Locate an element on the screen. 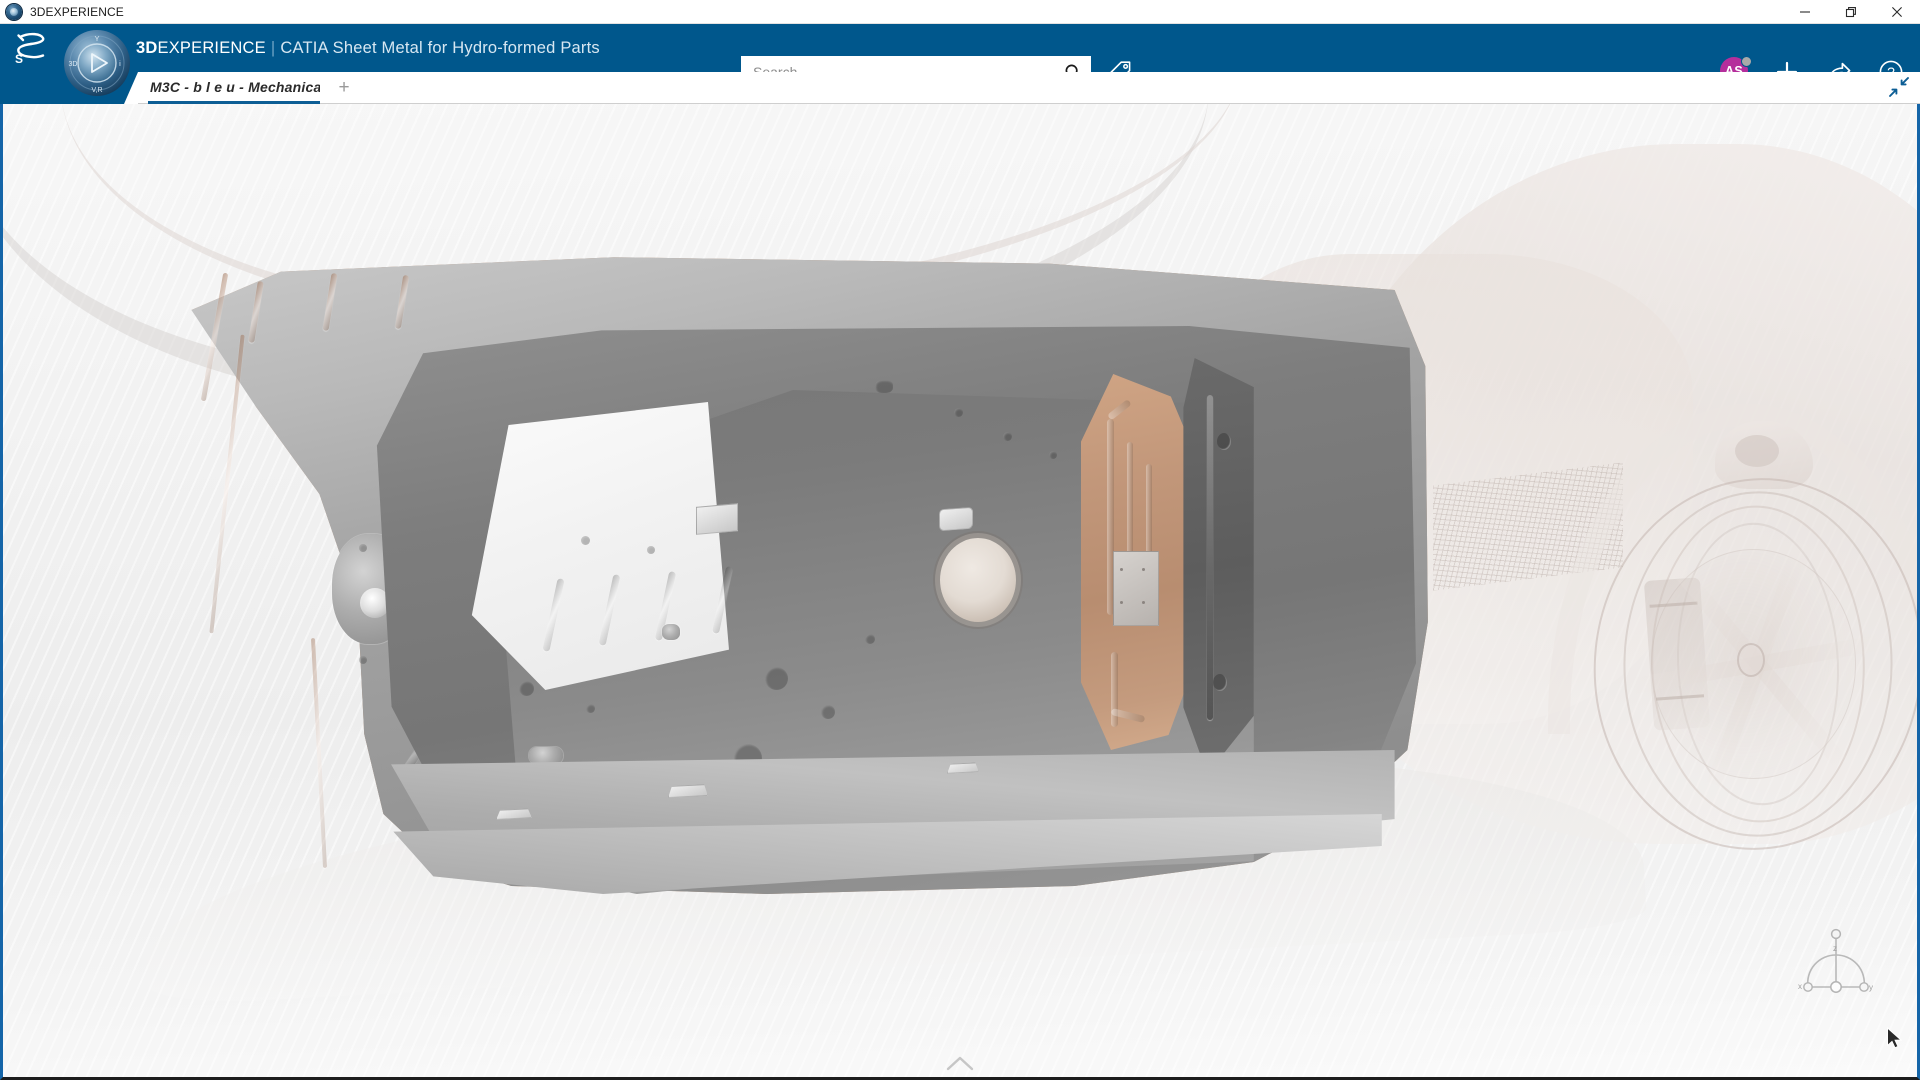 The width and height of the screenshot is (1920, 1080). app-title-application: CATIA Sheet Metal for Hydro-formed Parts is located at coordinates (440, 47).